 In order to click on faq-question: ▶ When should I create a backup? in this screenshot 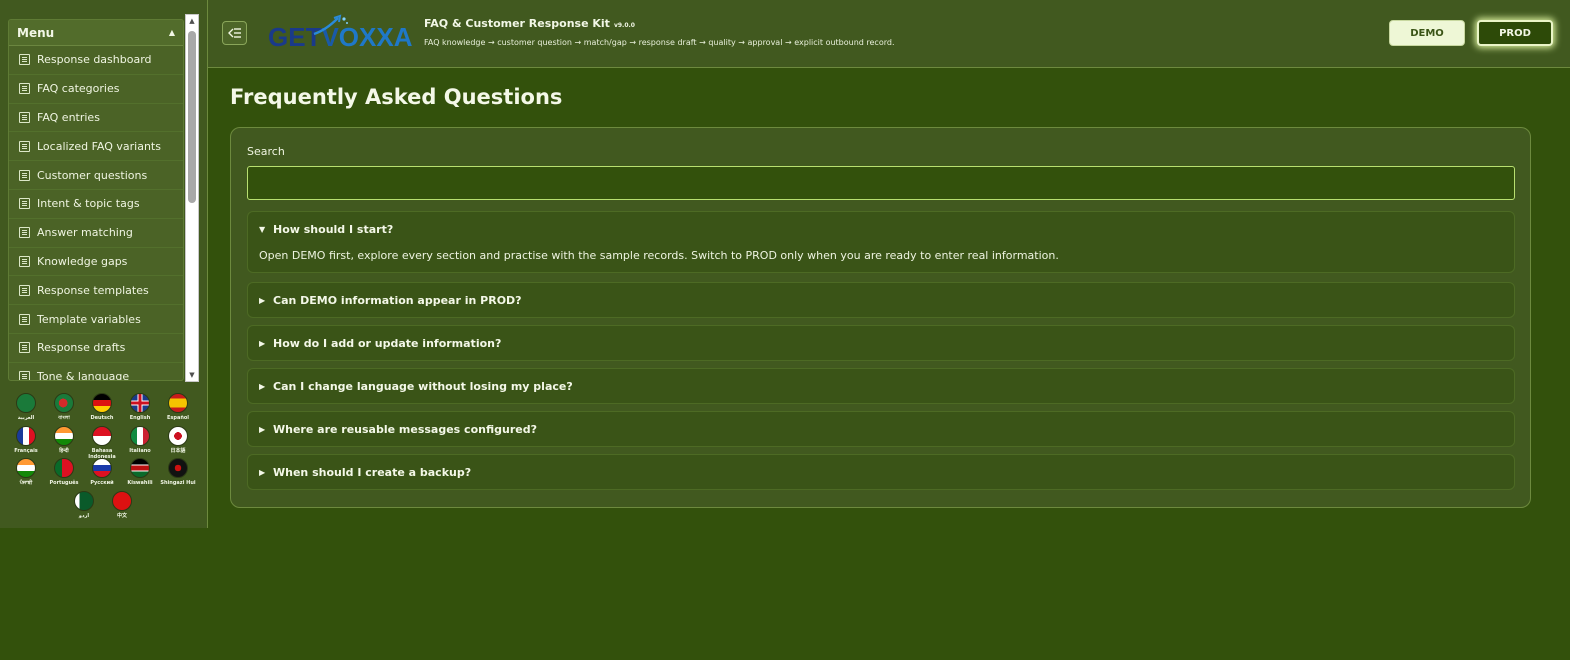, I will do `click(881, 472)`.